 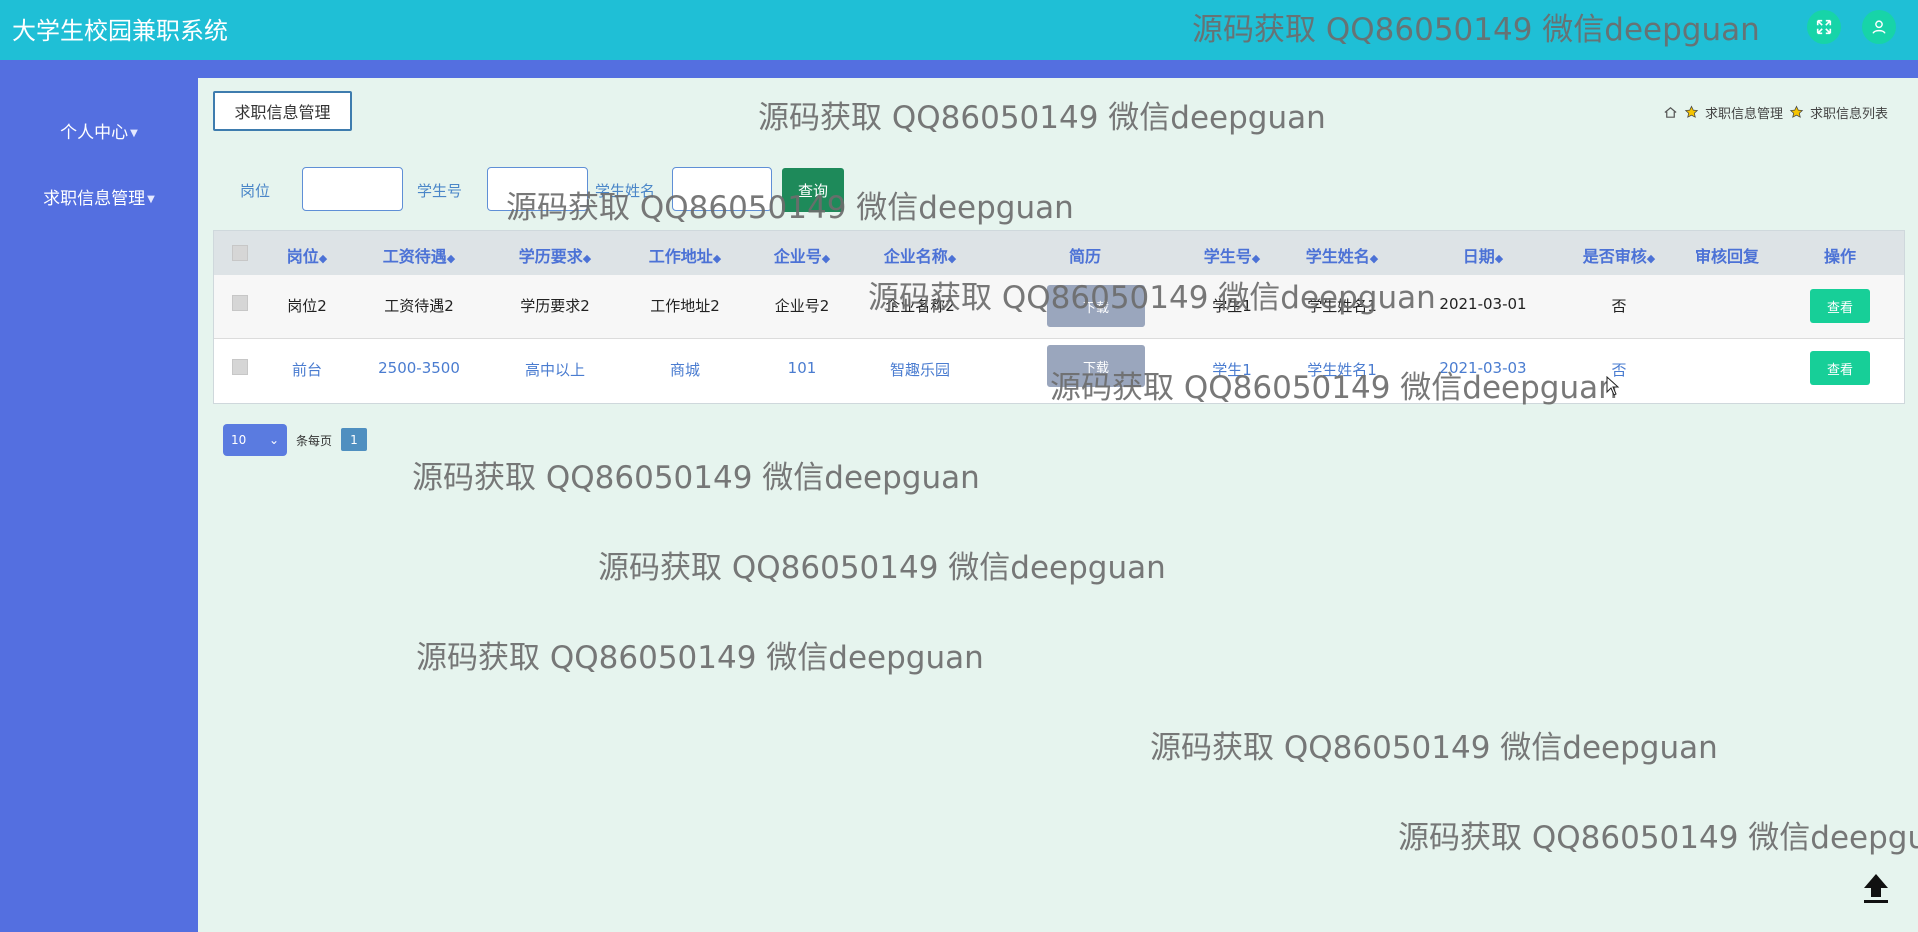 I want to click on header-band, so click(x=959, y=69).